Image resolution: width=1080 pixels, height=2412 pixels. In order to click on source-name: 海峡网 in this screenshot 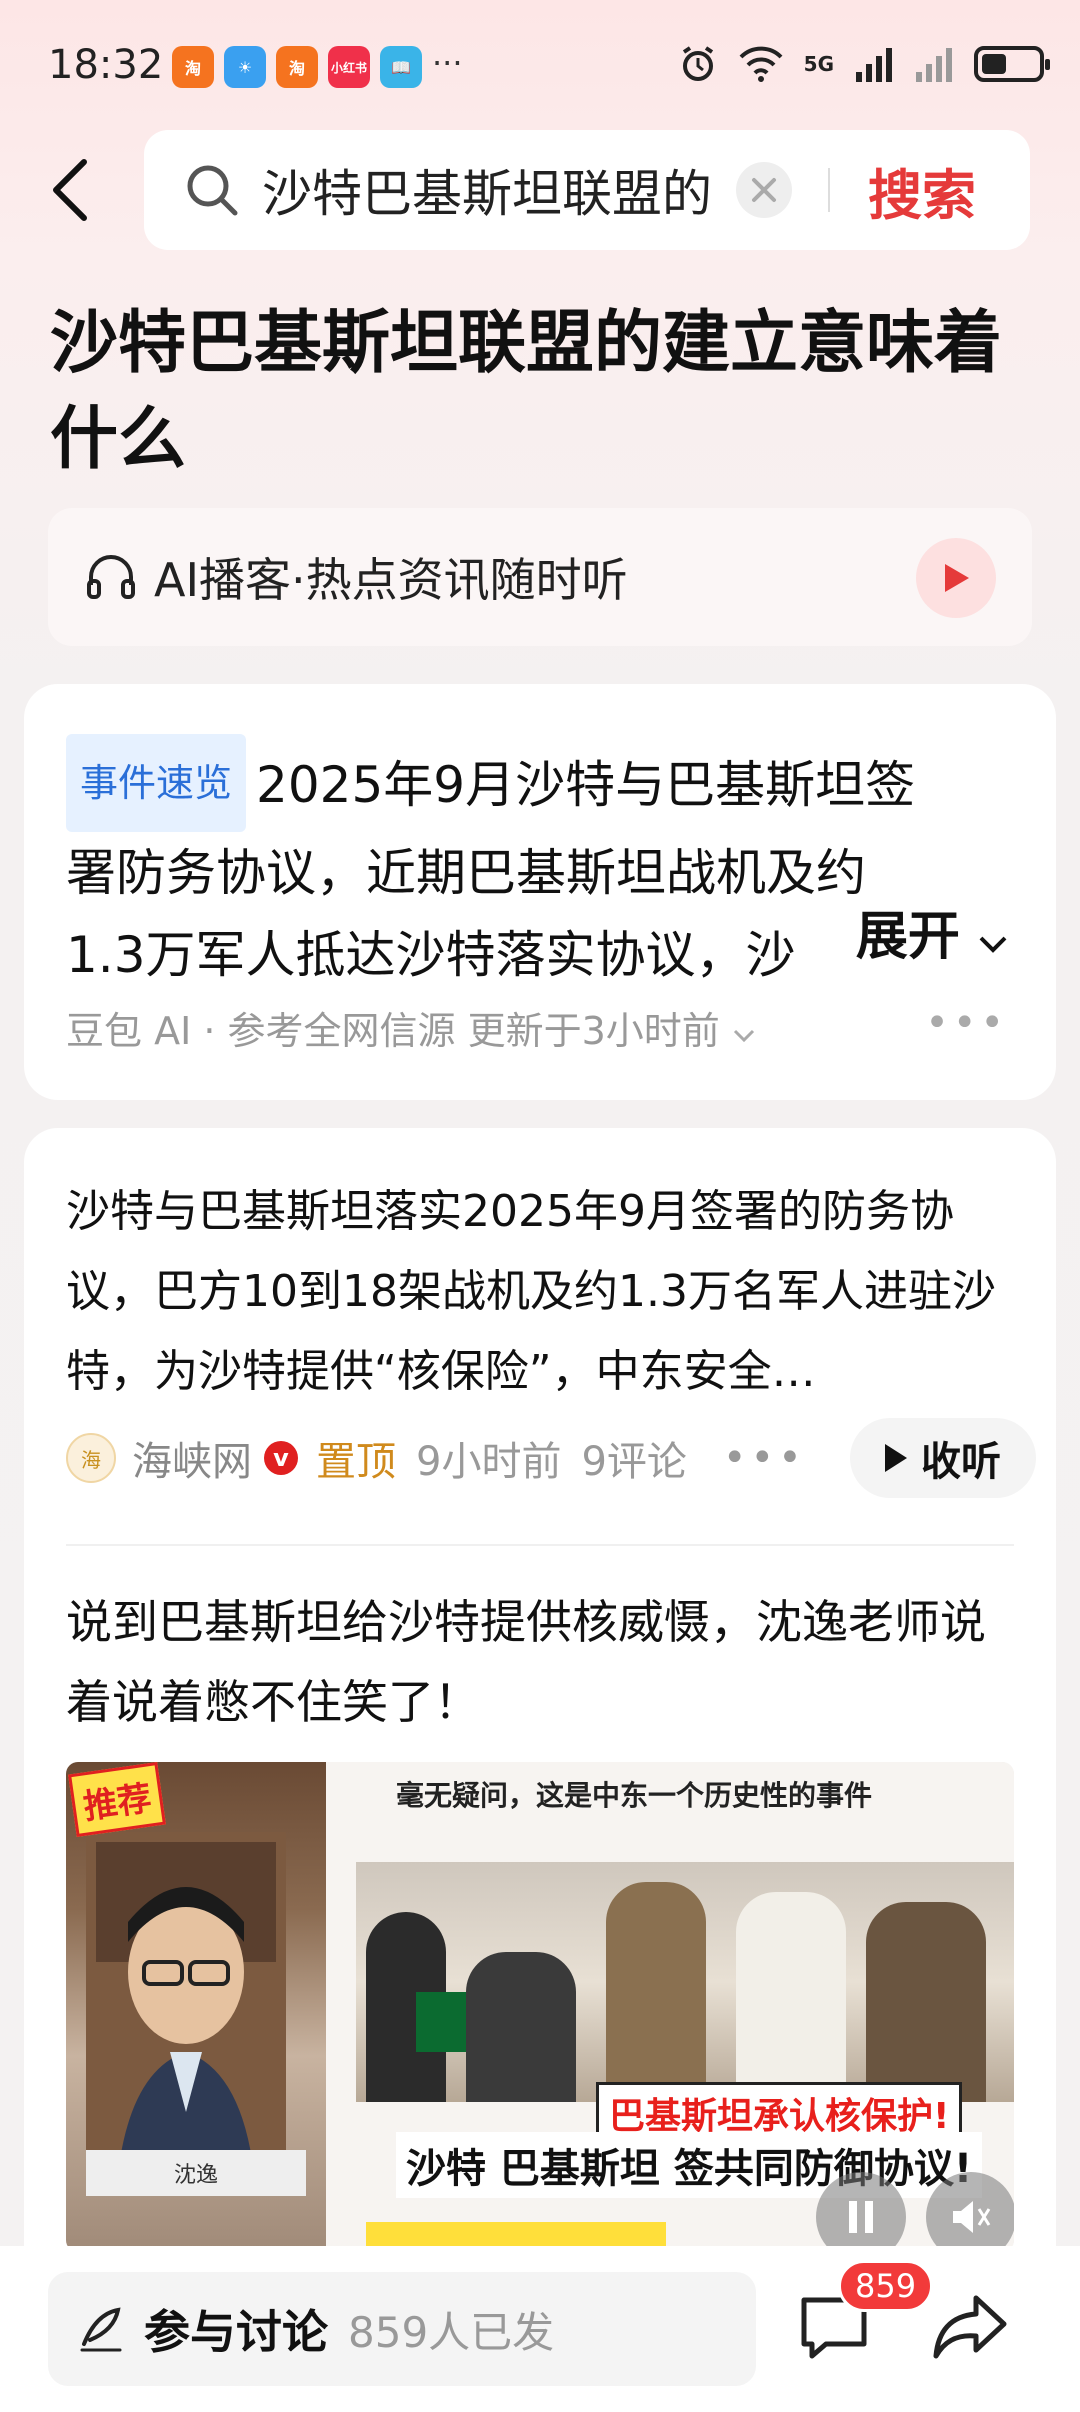, I will do `click(192, 1458)`.